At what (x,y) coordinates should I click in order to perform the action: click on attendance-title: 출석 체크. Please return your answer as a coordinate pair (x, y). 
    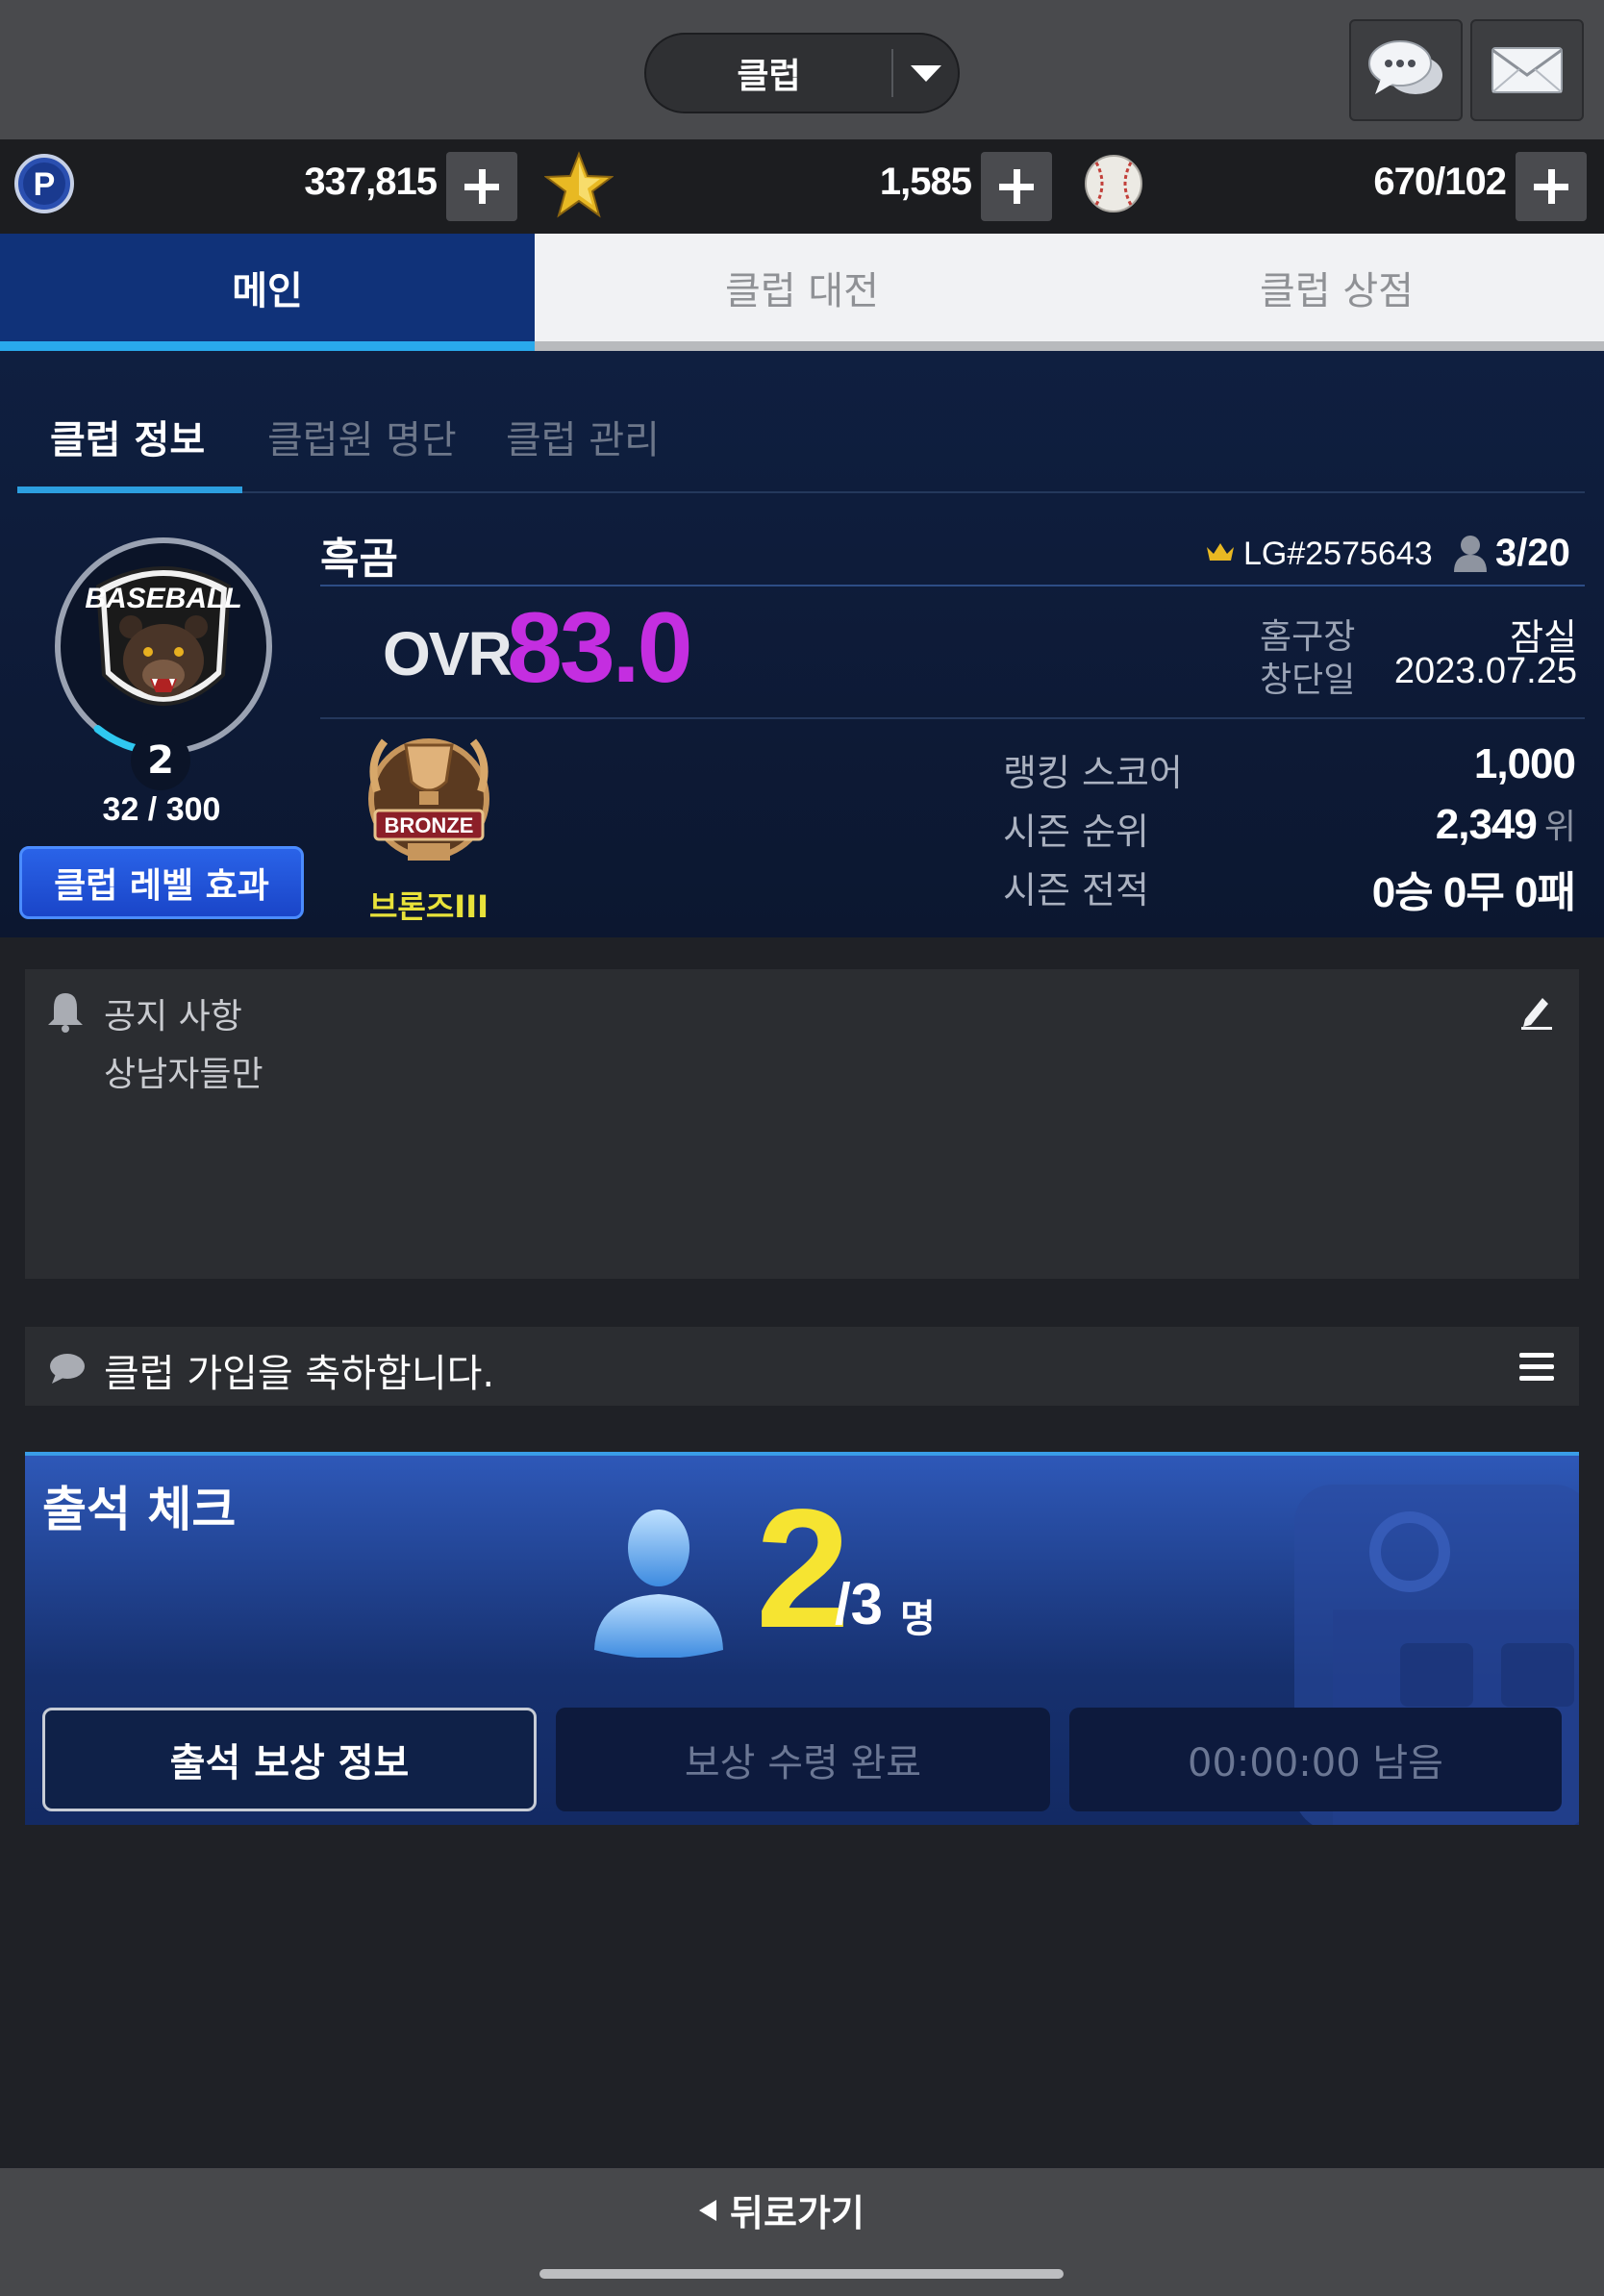
    Looking at the image, I should click on (139, 1509).